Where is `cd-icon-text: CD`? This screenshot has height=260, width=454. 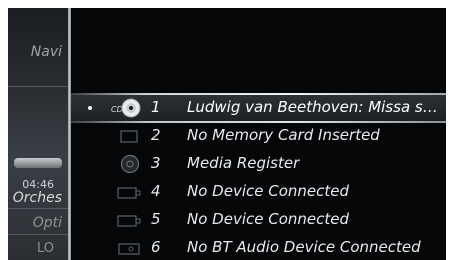 cd-icon-text: CD is located at coordinates (117, 109).